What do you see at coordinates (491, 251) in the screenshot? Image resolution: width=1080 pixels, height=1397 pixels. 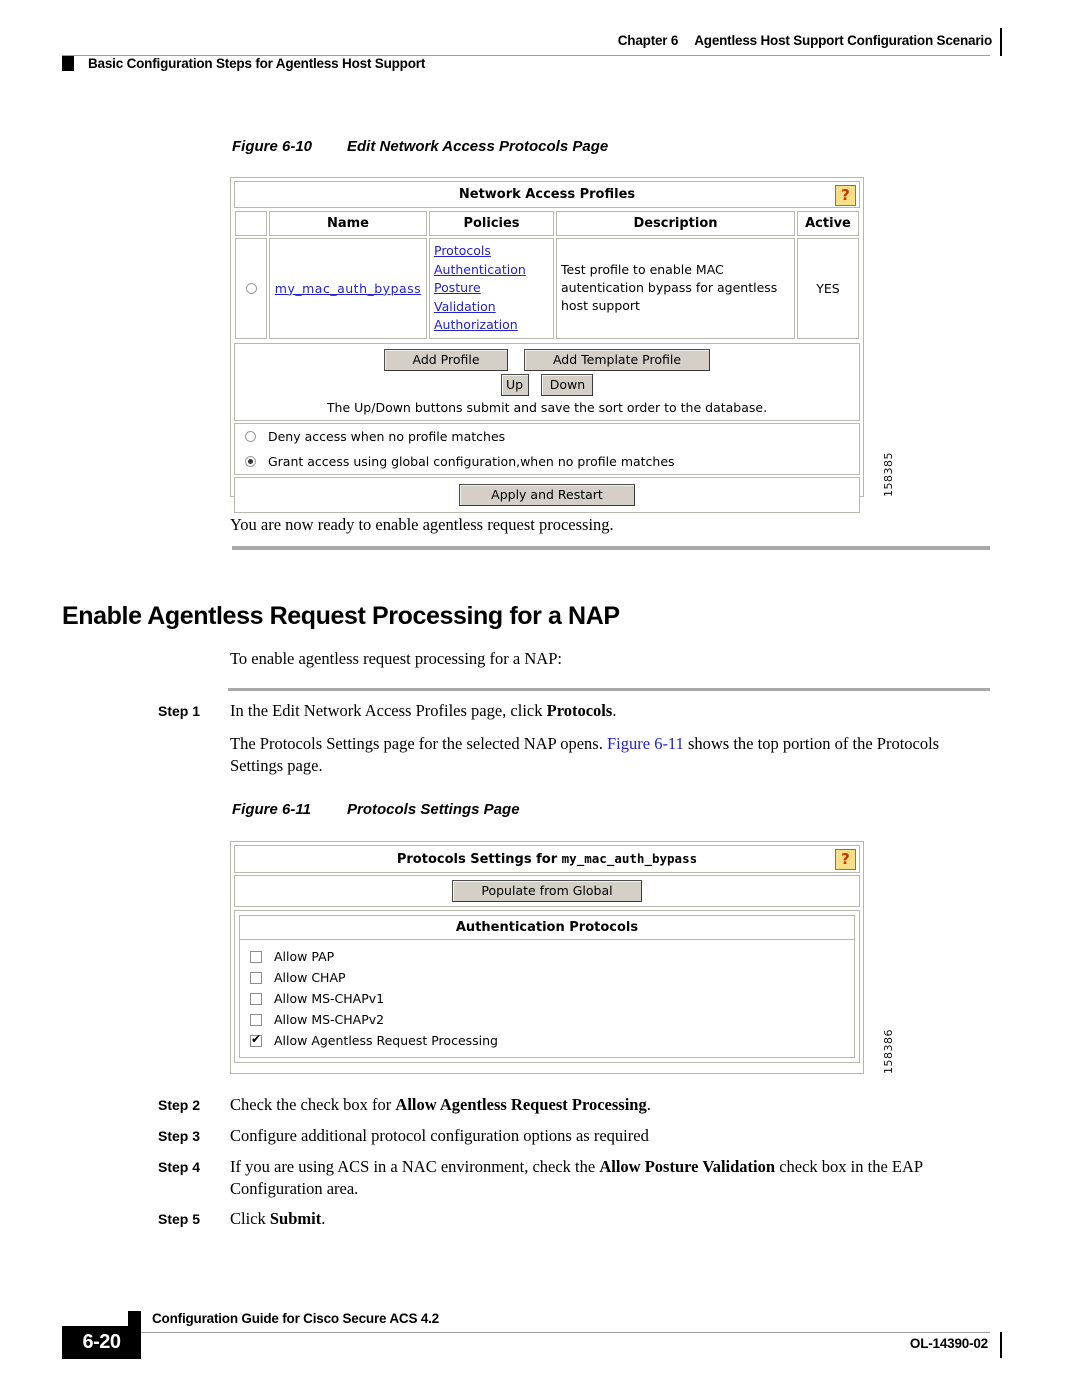 I see `policy-link-protocols: Protocols` at bounding box center [491, 251].